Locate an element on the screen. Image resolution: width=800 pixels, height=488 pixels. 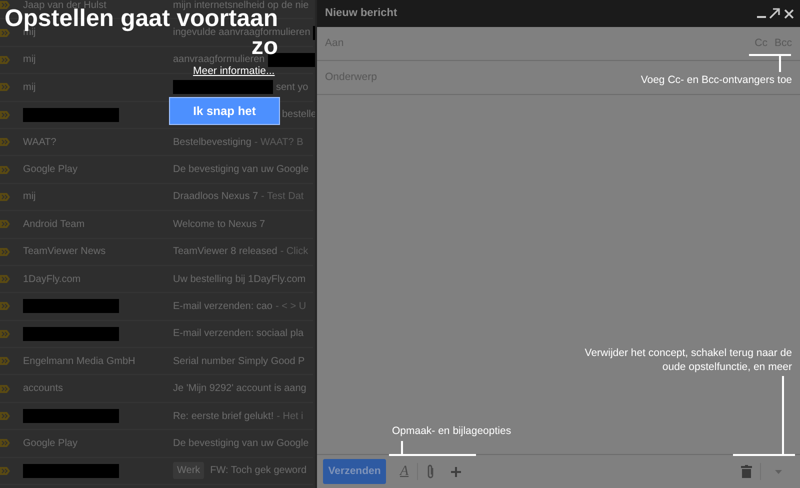
sender-name: WAAT? is located at coordinates (39, 143).